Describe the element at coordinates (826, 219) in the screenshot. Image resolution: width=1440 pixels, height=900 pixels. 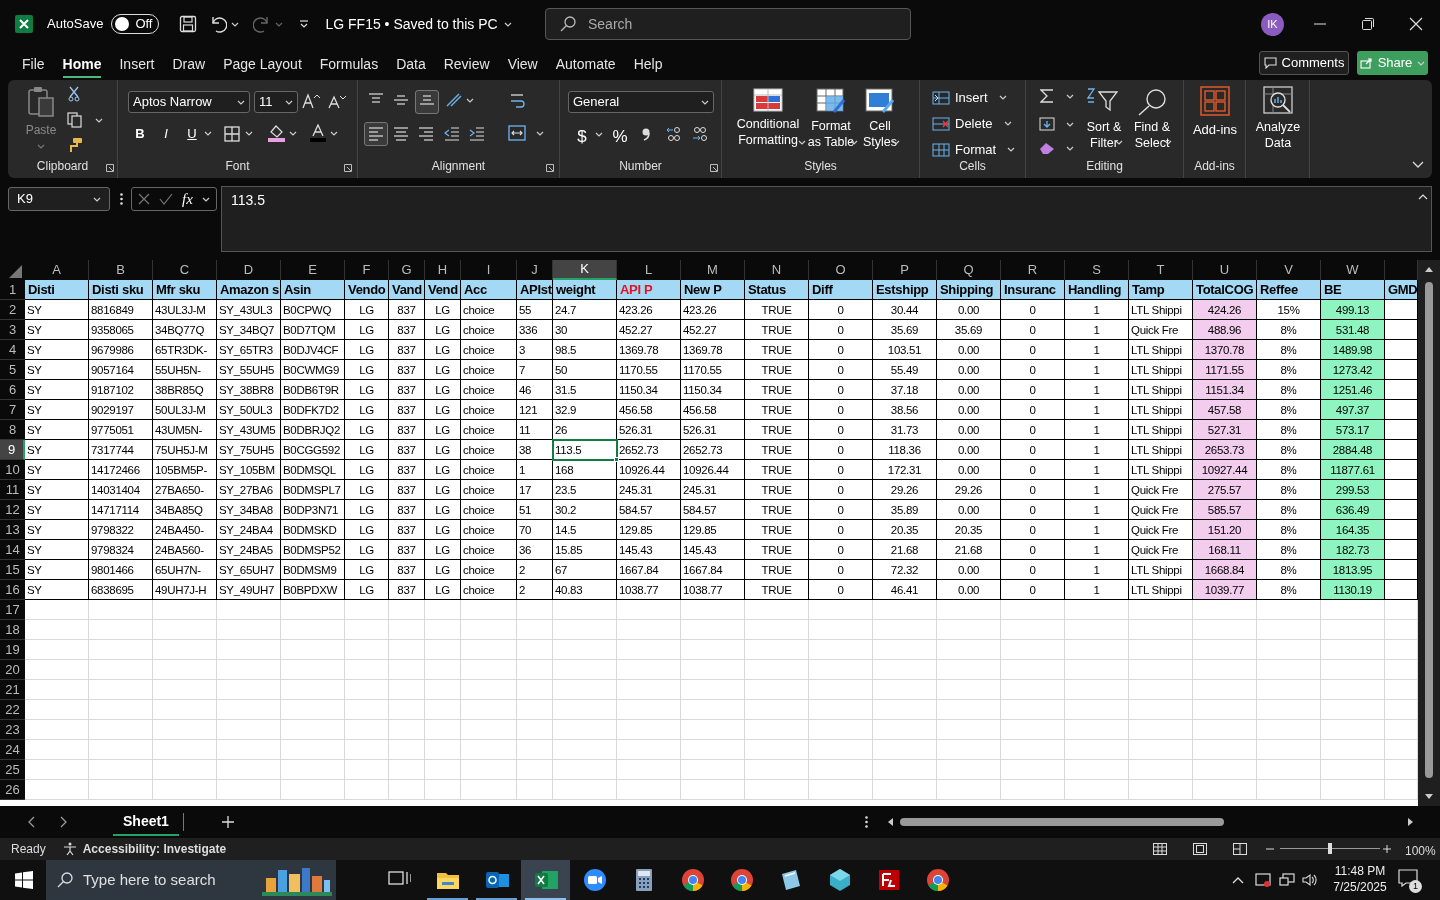
I see `formula-input: 113.5` at that location.